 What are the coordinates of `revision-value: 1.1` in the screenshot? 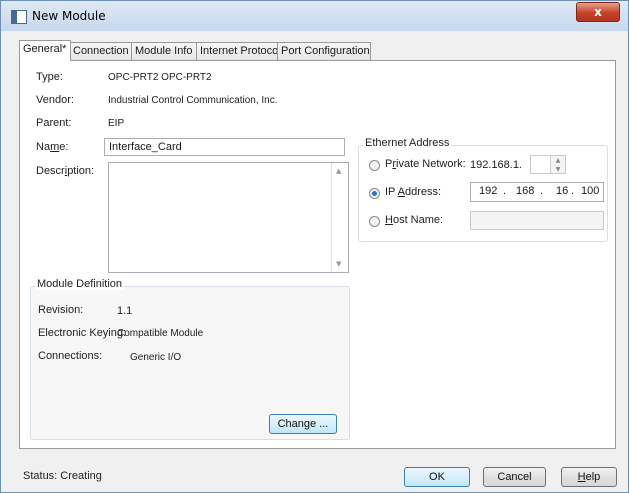 It's located at (125, 311).